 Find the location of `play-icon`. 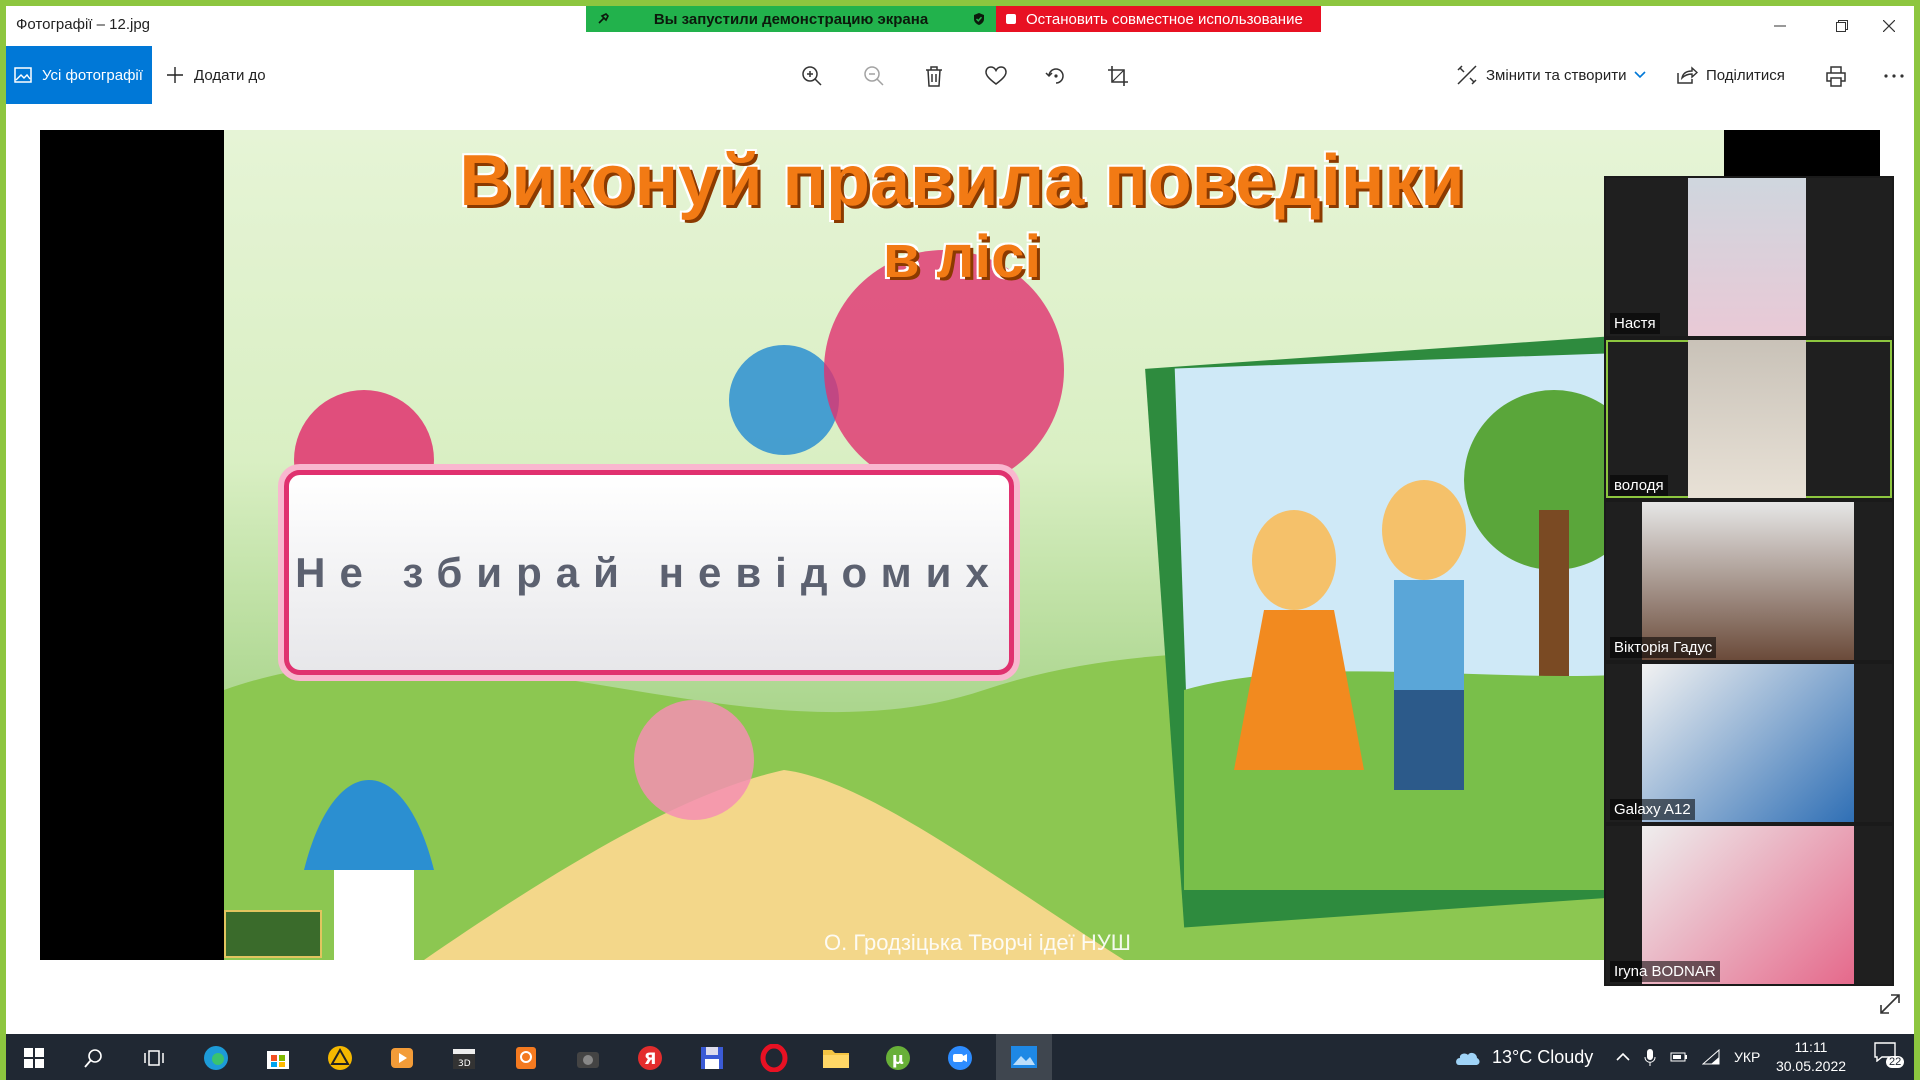

play-icon is located at coordinates (402, 1058).